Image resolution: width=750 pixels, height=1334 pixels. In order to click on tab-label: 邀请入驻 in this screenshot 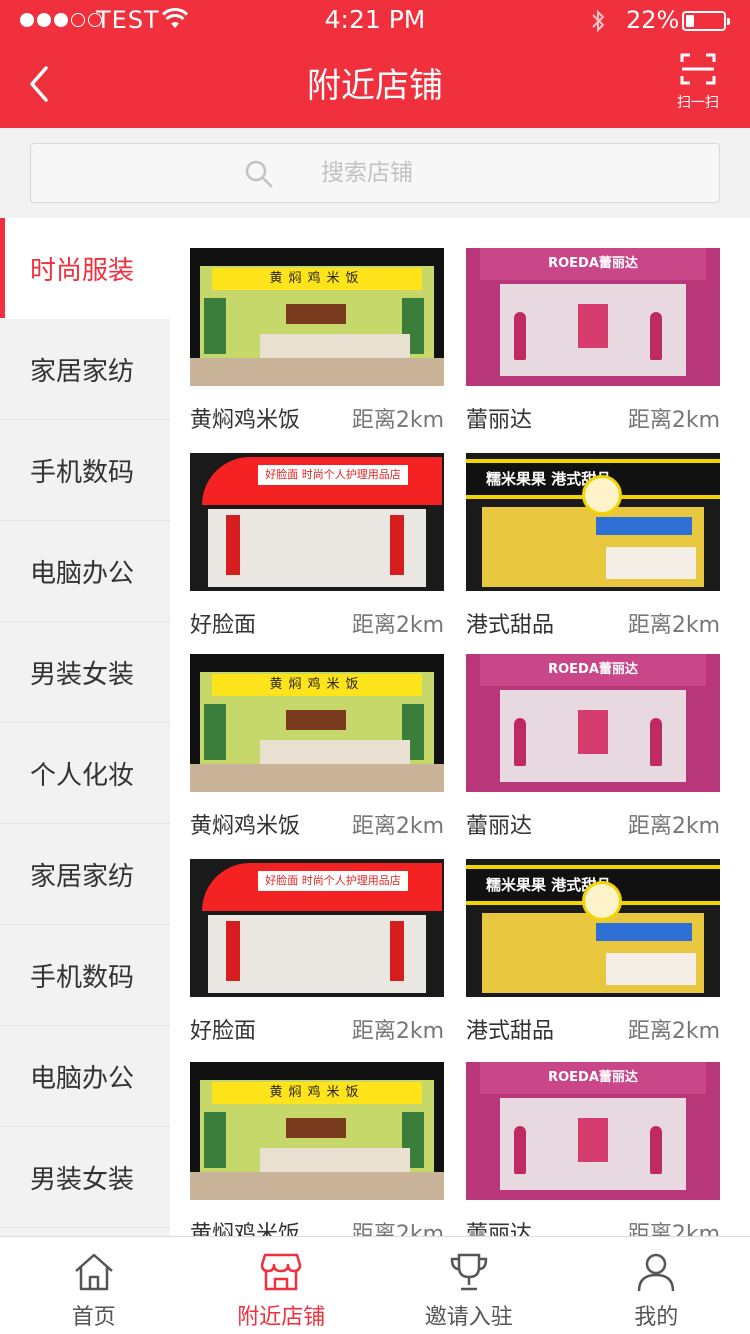, I will do `click(468, 1317)`.